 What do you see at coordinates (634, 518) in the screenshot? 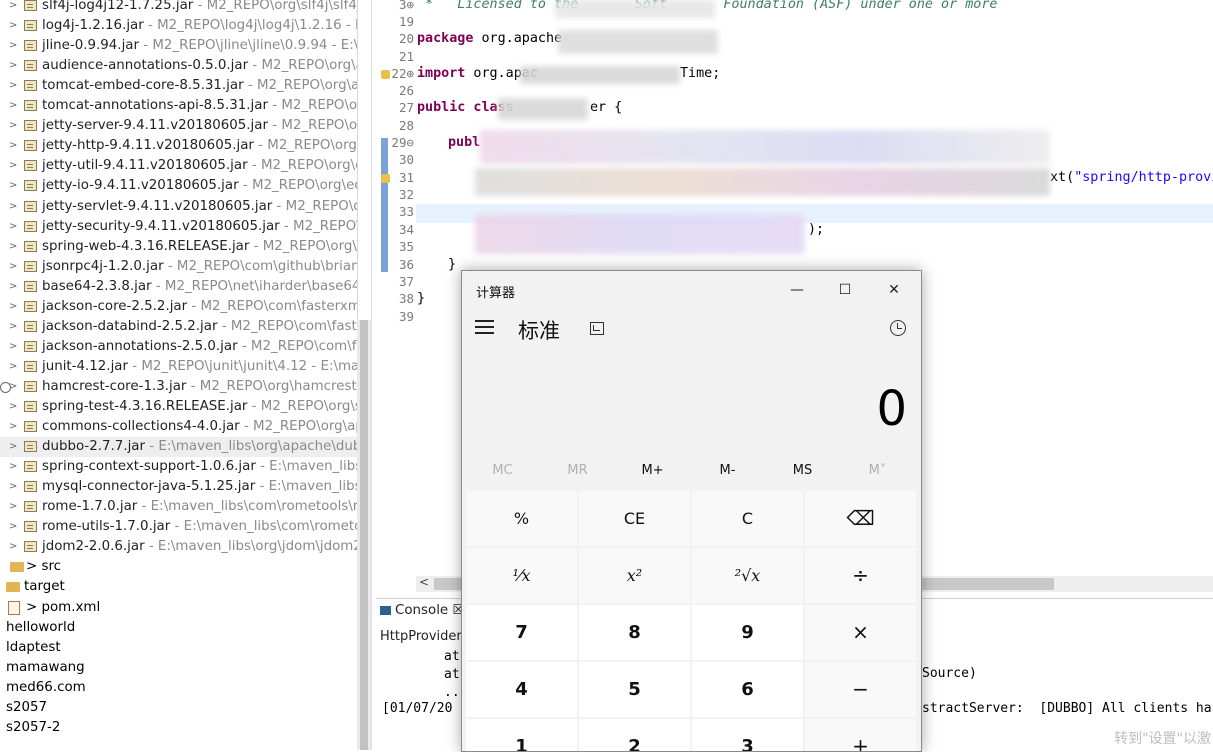
I see `clear-entry-button: CE` at bounding box center [634, 518].